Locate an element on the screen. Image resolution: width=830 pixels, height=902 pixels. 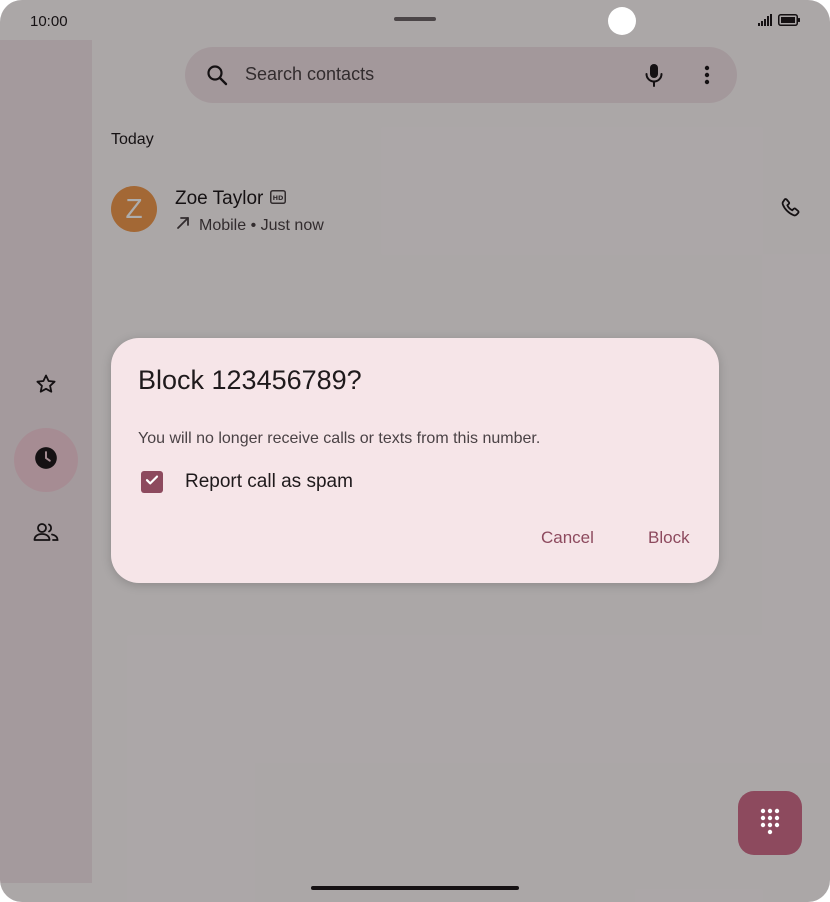
block-button: Block is located at coordinates (669, 538).